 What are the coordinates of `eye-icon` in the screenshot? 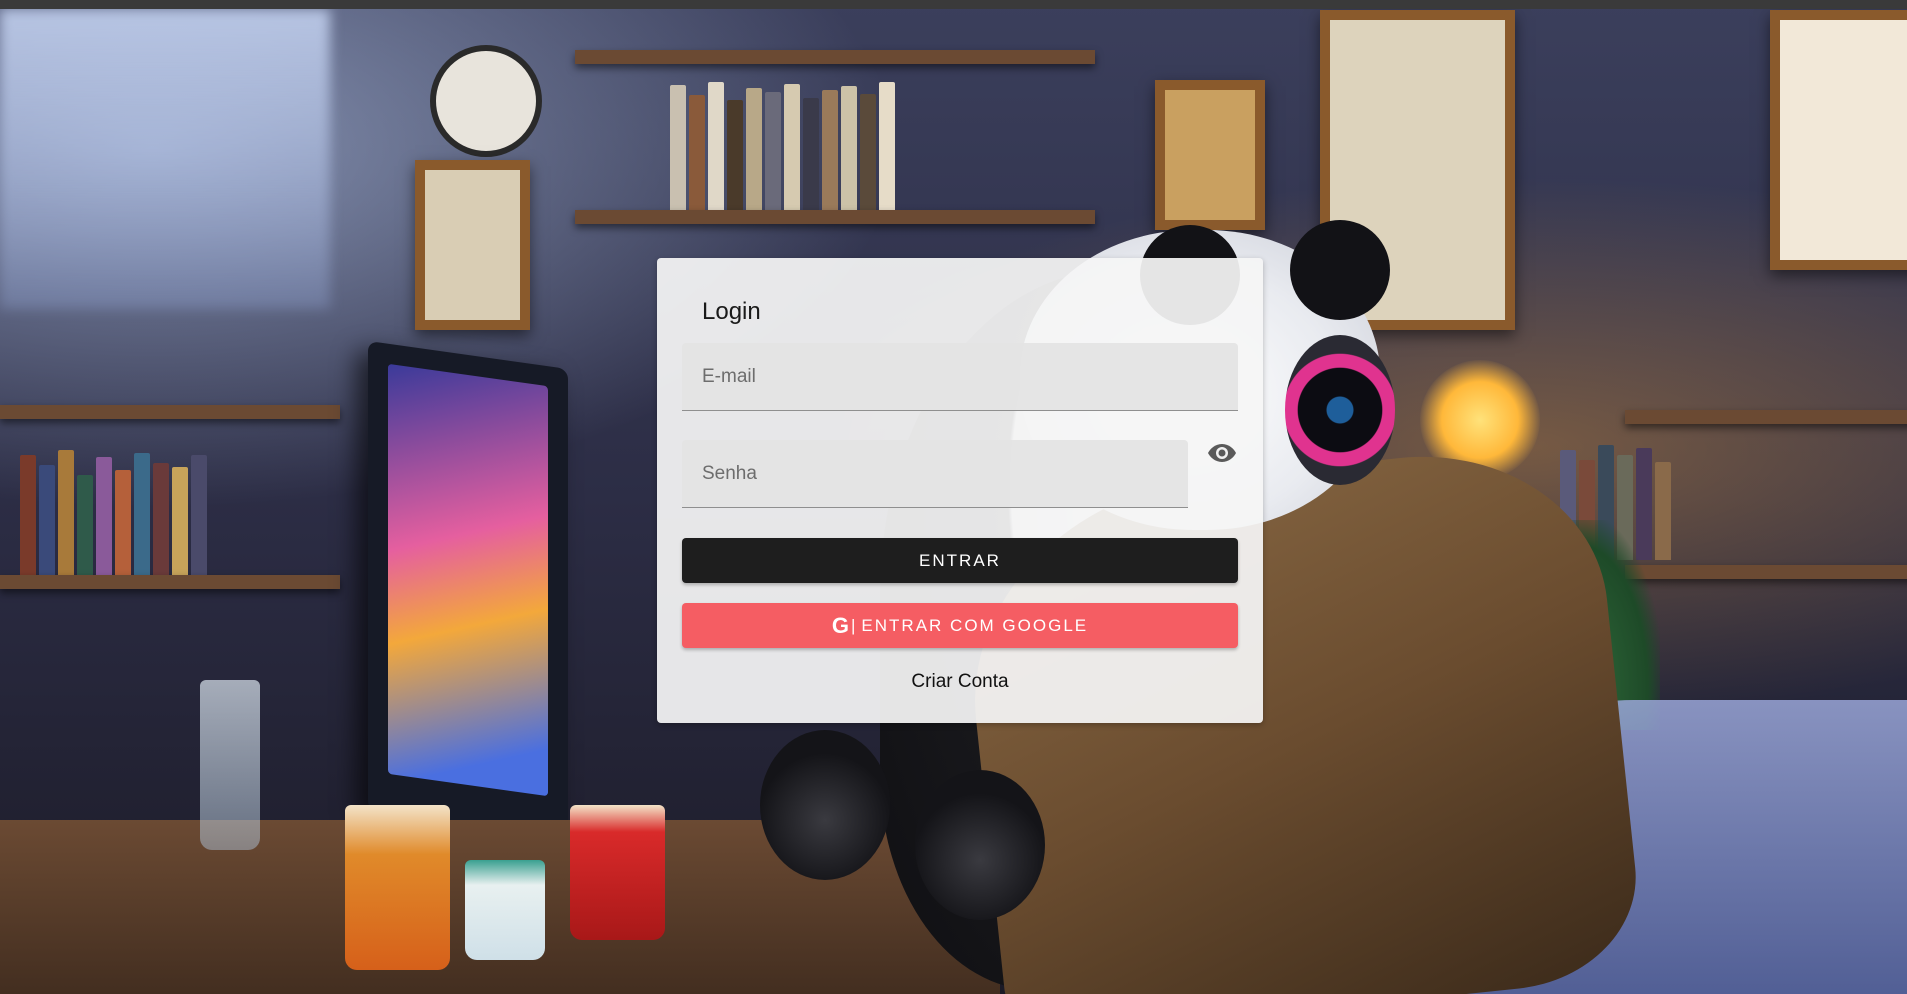 It's located at (1222, 453).